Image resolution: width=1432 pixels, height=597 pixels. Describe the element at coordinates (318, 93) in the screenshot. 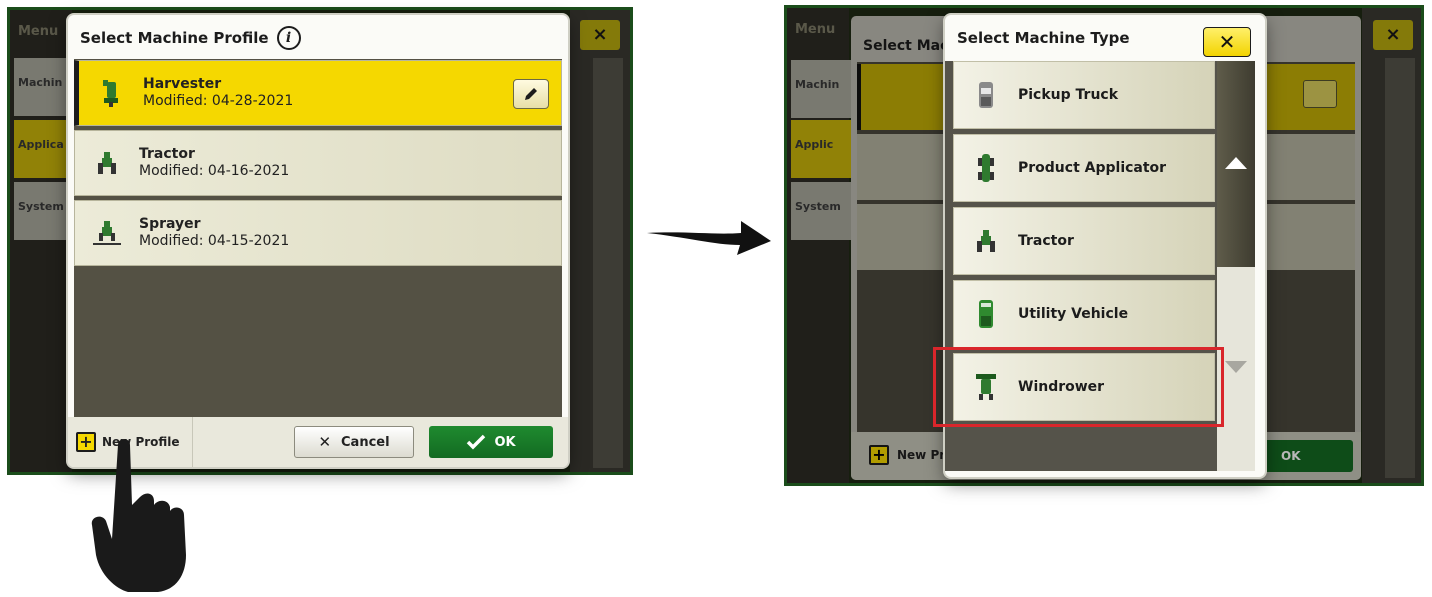

I see `profile-row-harvester: Harvester Modified: 04-28-2021` at that location.